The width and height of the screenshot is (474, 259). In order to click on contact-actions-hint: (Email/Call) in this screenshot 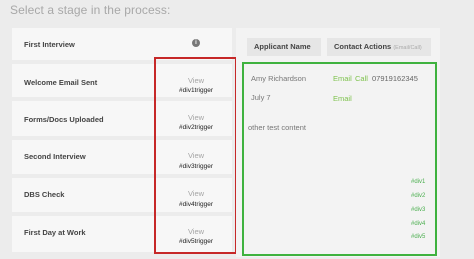, I will do `click(407, 48)`.